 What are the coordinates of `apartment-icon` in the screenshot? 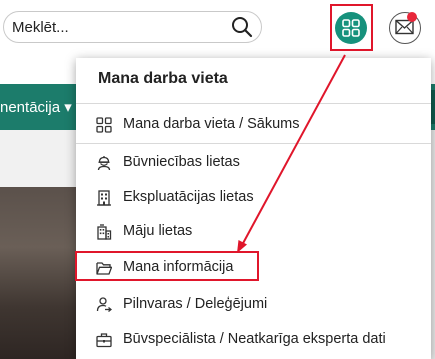 It's located at (104, 232).